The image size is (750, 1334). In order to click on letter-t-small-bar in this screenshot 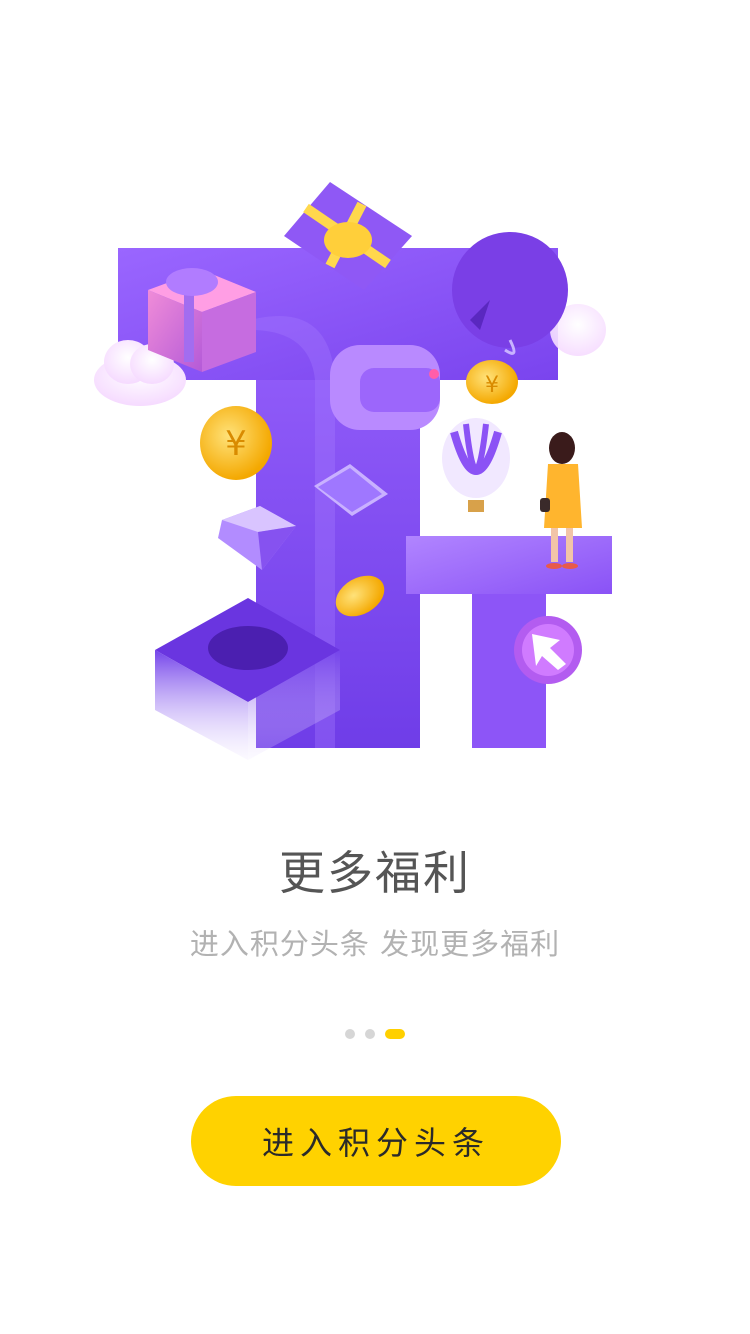, I will do `click(509, 565)`.